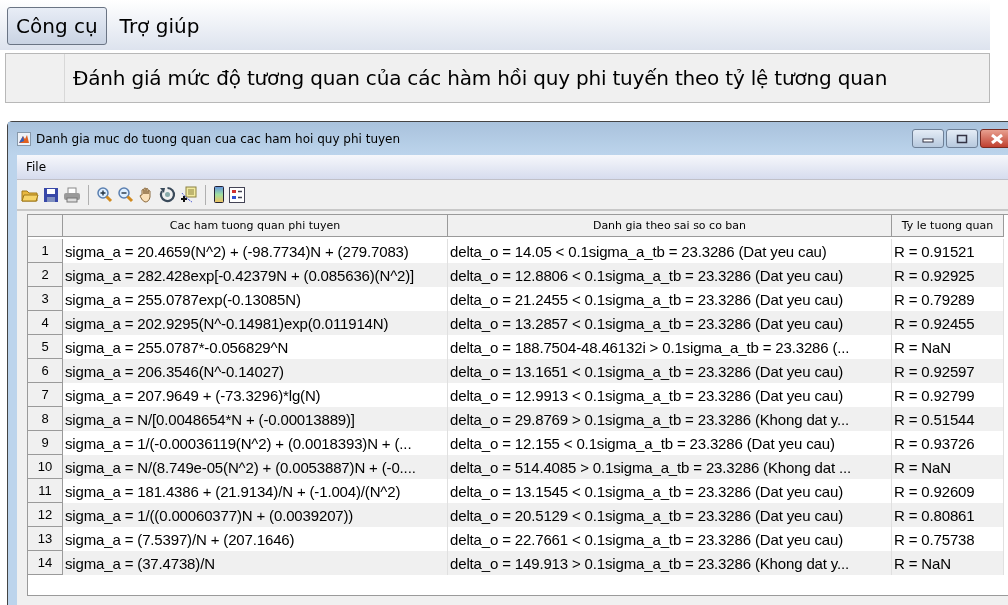 Image resolution: width=1008 pixels, height=605 pixels. I want to click on formula-cell: sigma_a = 282.428exp[-0.42379N + (0.085636)(N^2)], so click(255, 275).